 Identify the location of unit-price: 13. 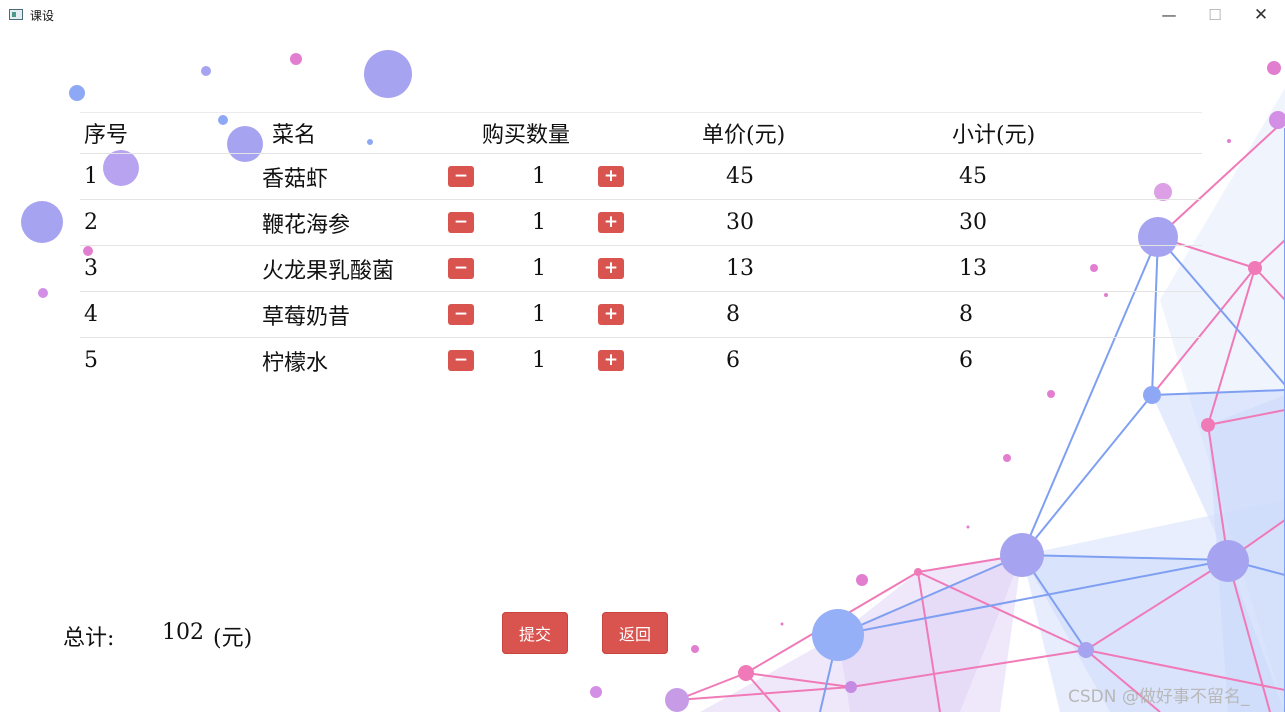
(740, 268).